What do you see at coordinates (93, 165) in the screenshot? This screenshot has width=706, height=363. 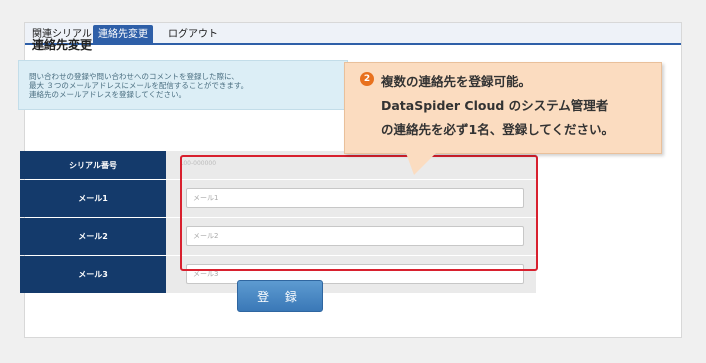 I see `serial-label: シリアル番号` at bounding box center [93, 165].